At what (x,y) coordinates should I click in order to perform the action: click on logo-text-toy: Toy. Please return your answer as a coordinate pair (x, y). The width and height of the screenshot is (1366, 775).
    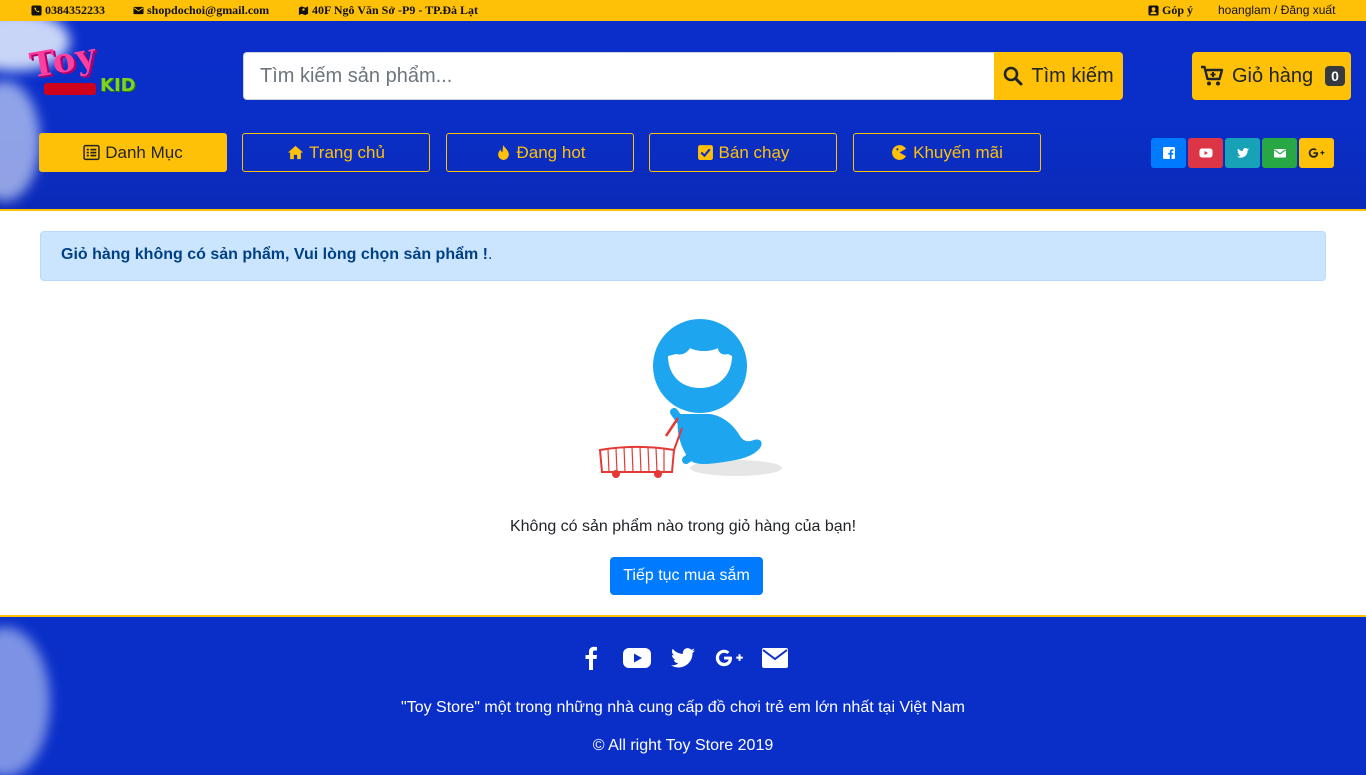
    Looking at the image, I should click on (63, 61).